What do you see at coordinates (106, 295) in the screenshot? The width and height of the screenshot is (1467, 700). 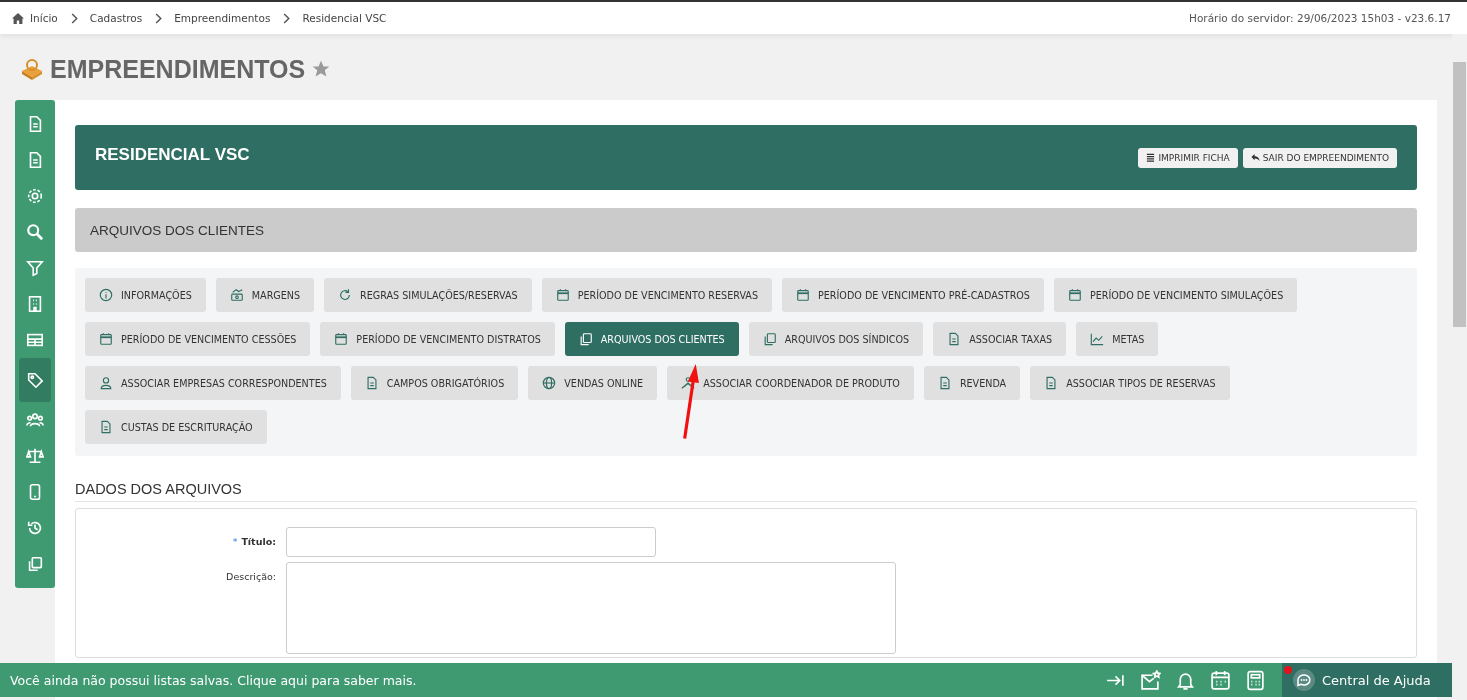 I see `info-icon` at bounding box center [106, 295].